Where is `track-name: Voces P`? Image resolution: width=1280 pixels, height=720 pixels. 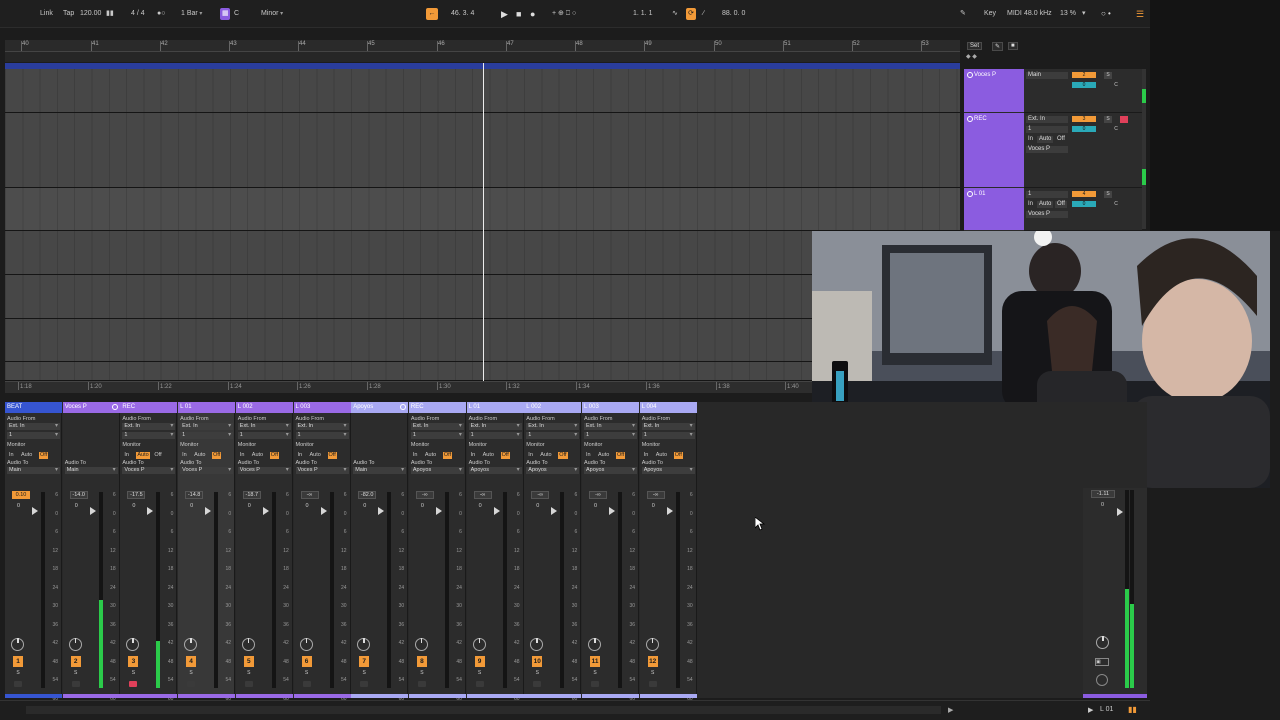 track-name: Voces P is located at coordinates (985, 75).